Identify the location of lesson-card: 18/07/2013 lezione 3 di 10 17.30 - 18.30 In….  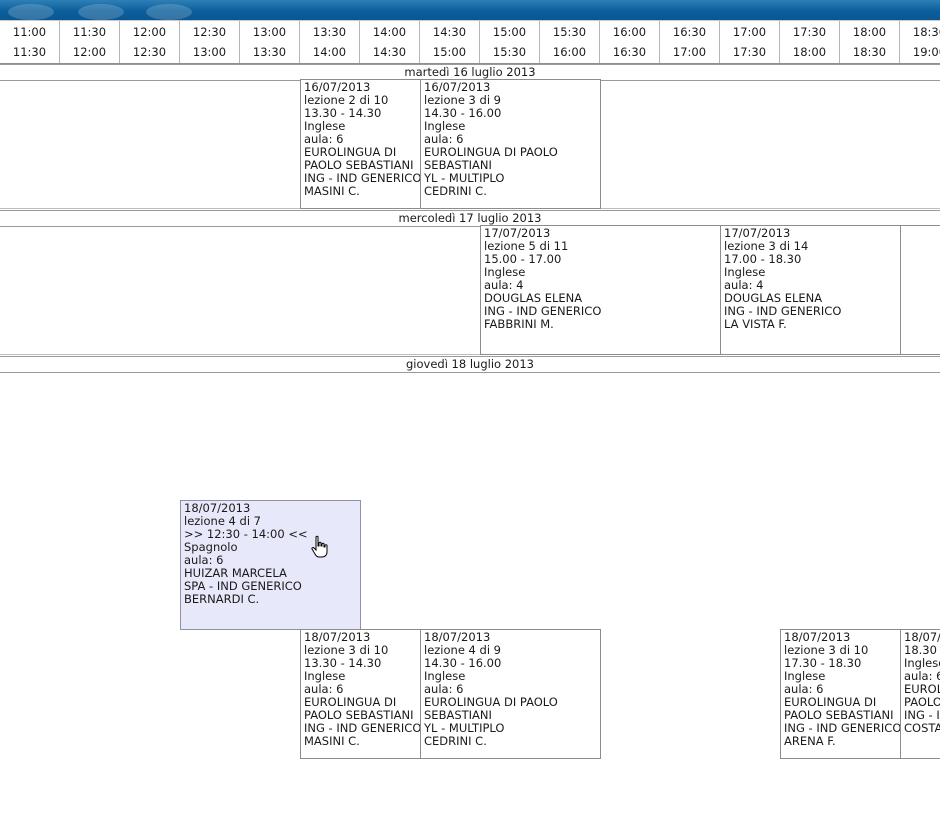
(840, 694).